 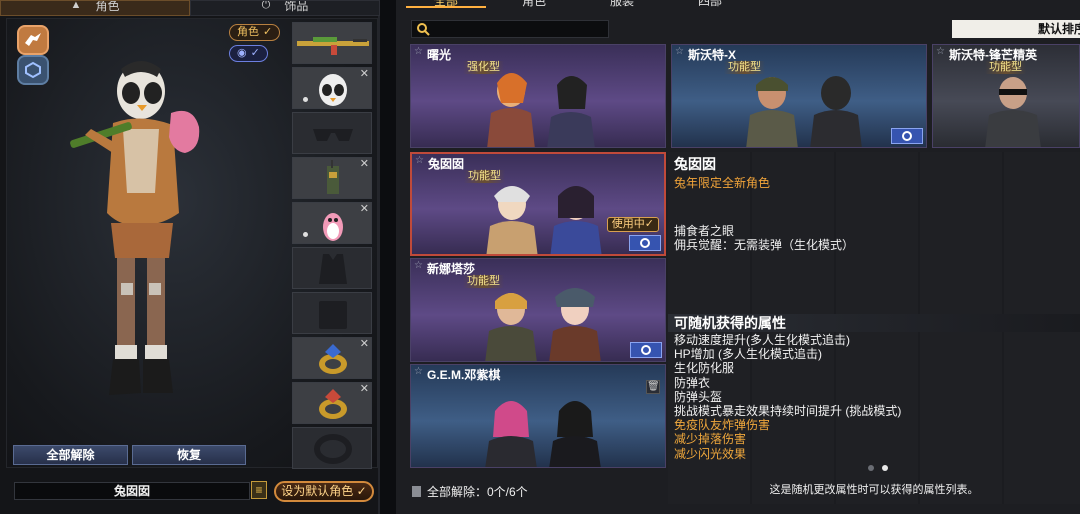 I want to click on attributes-footnote: 这是随机更改属性时可以获得的属性列表。, so click(x=874, y=490).